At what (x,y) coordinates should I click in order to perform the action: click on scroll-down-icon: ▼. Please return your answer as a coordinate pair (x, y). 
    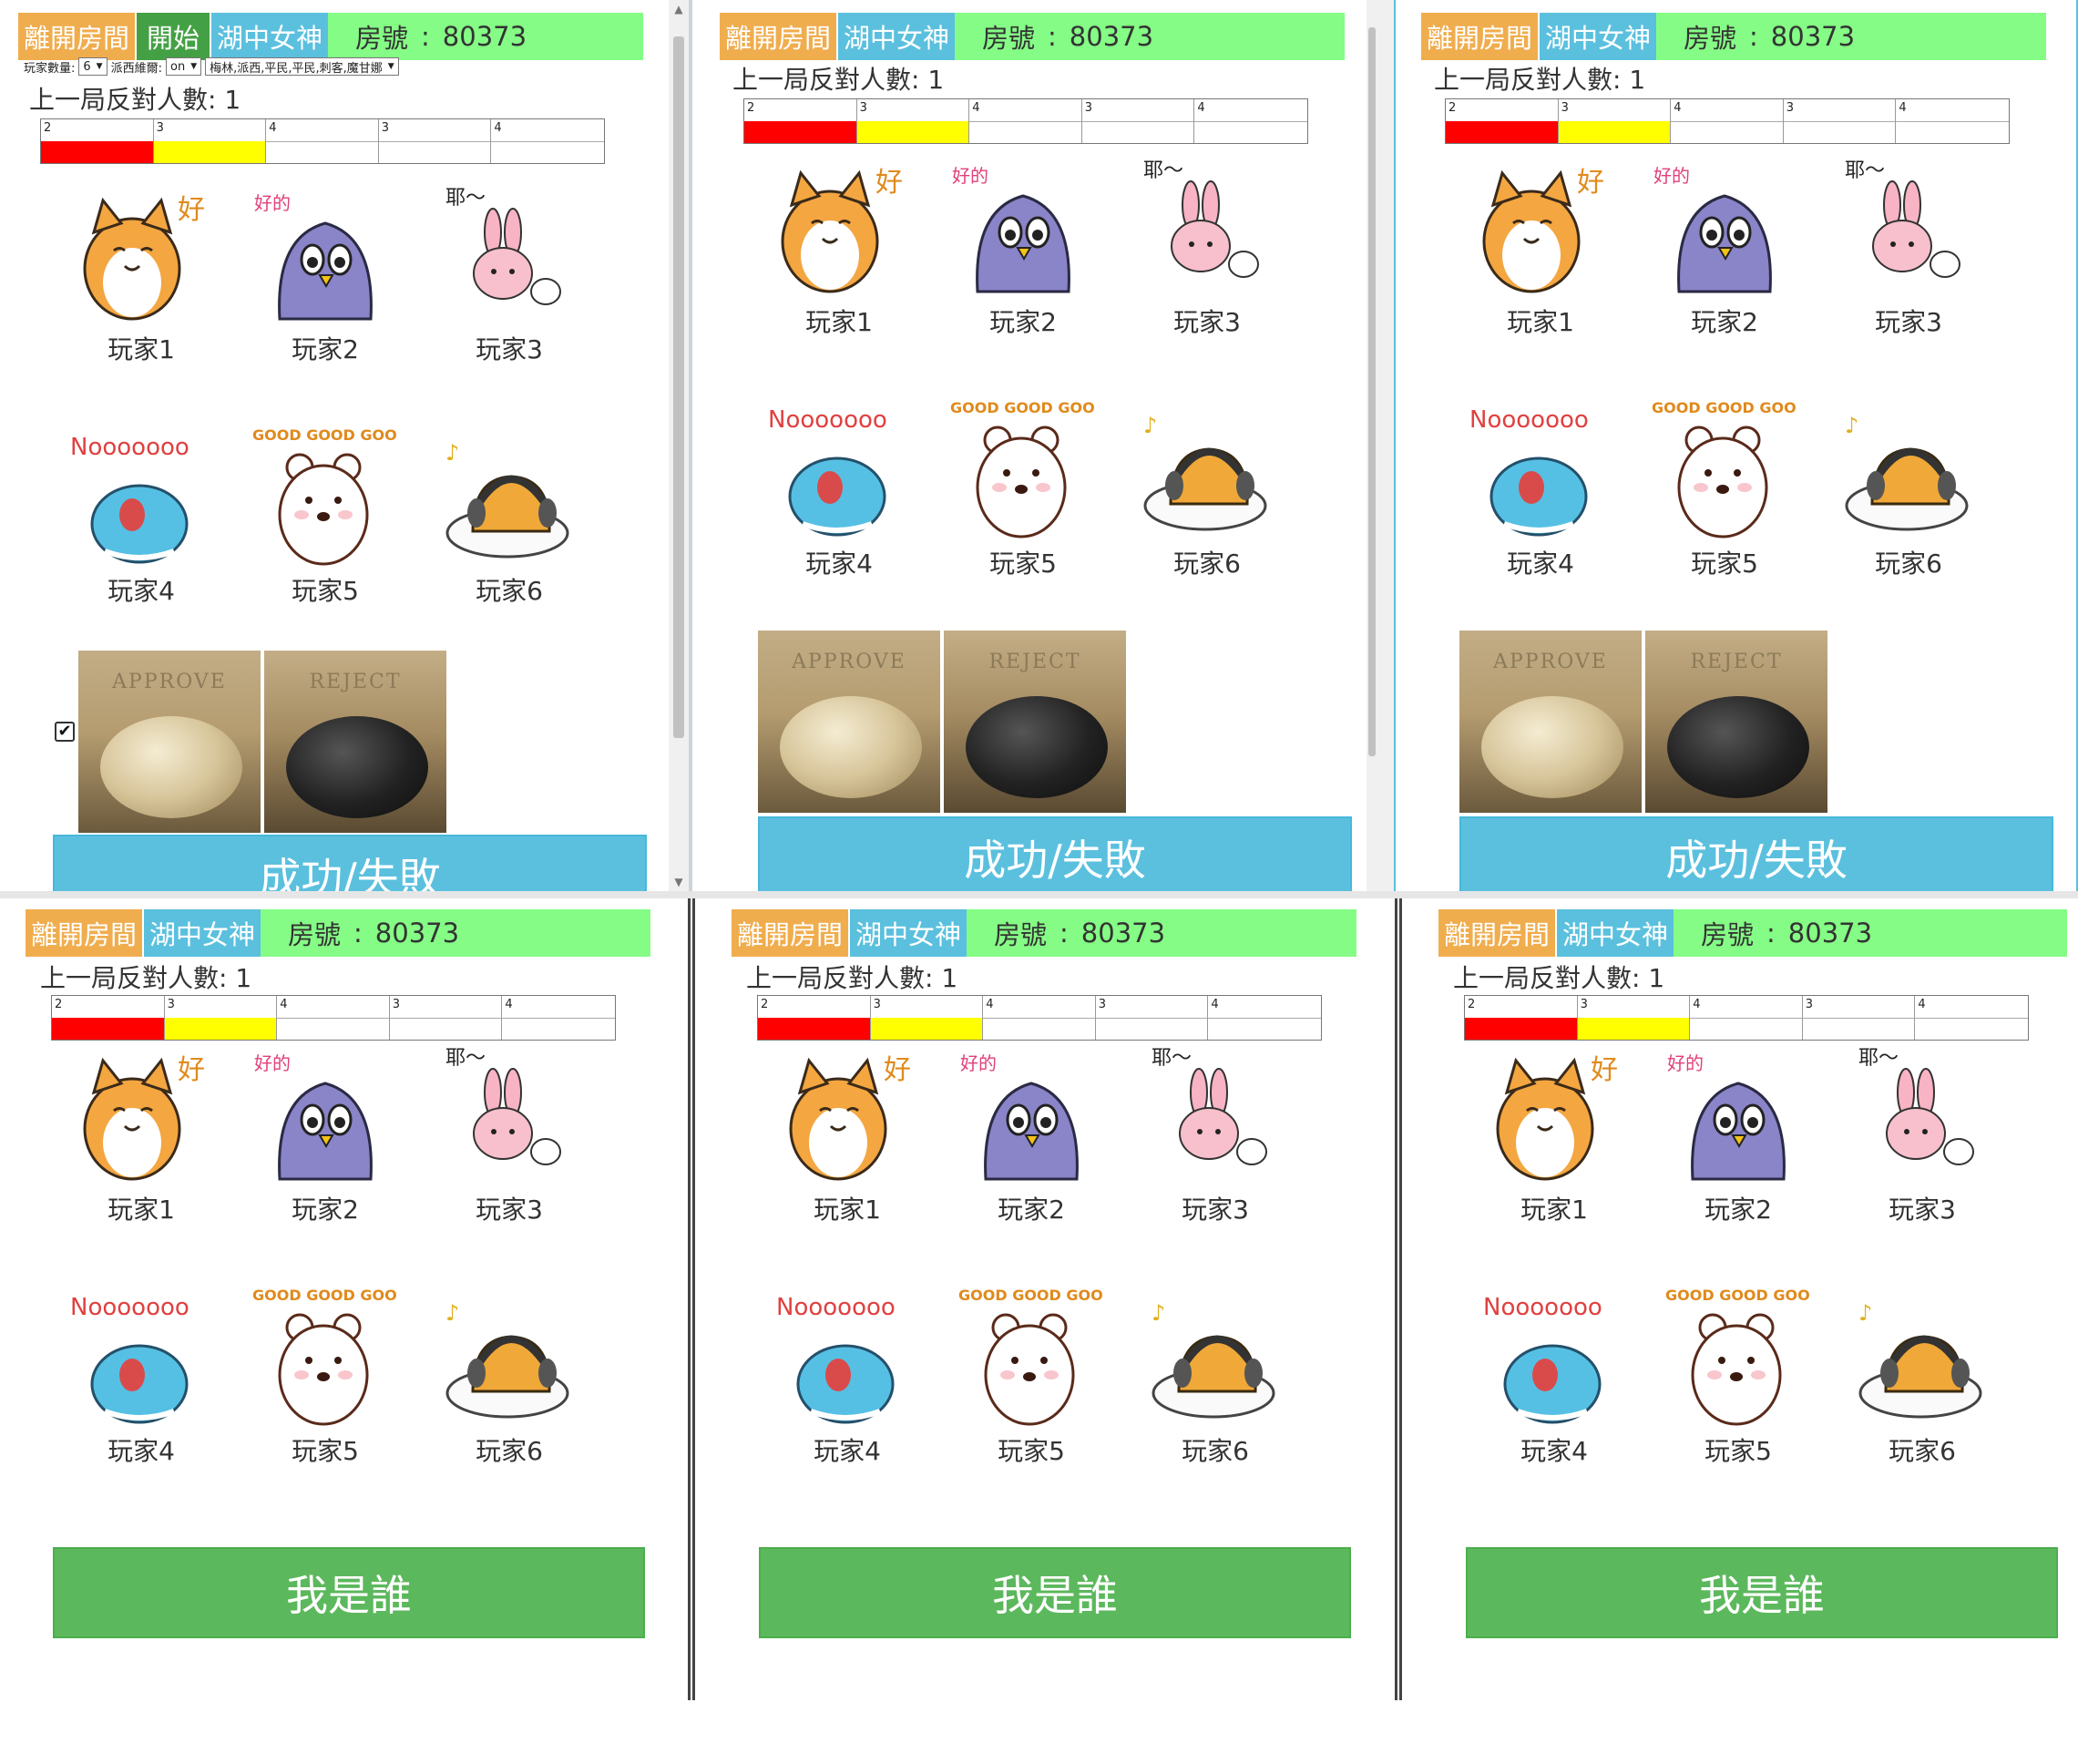
    Looking at the image, I should click on (679, 882).